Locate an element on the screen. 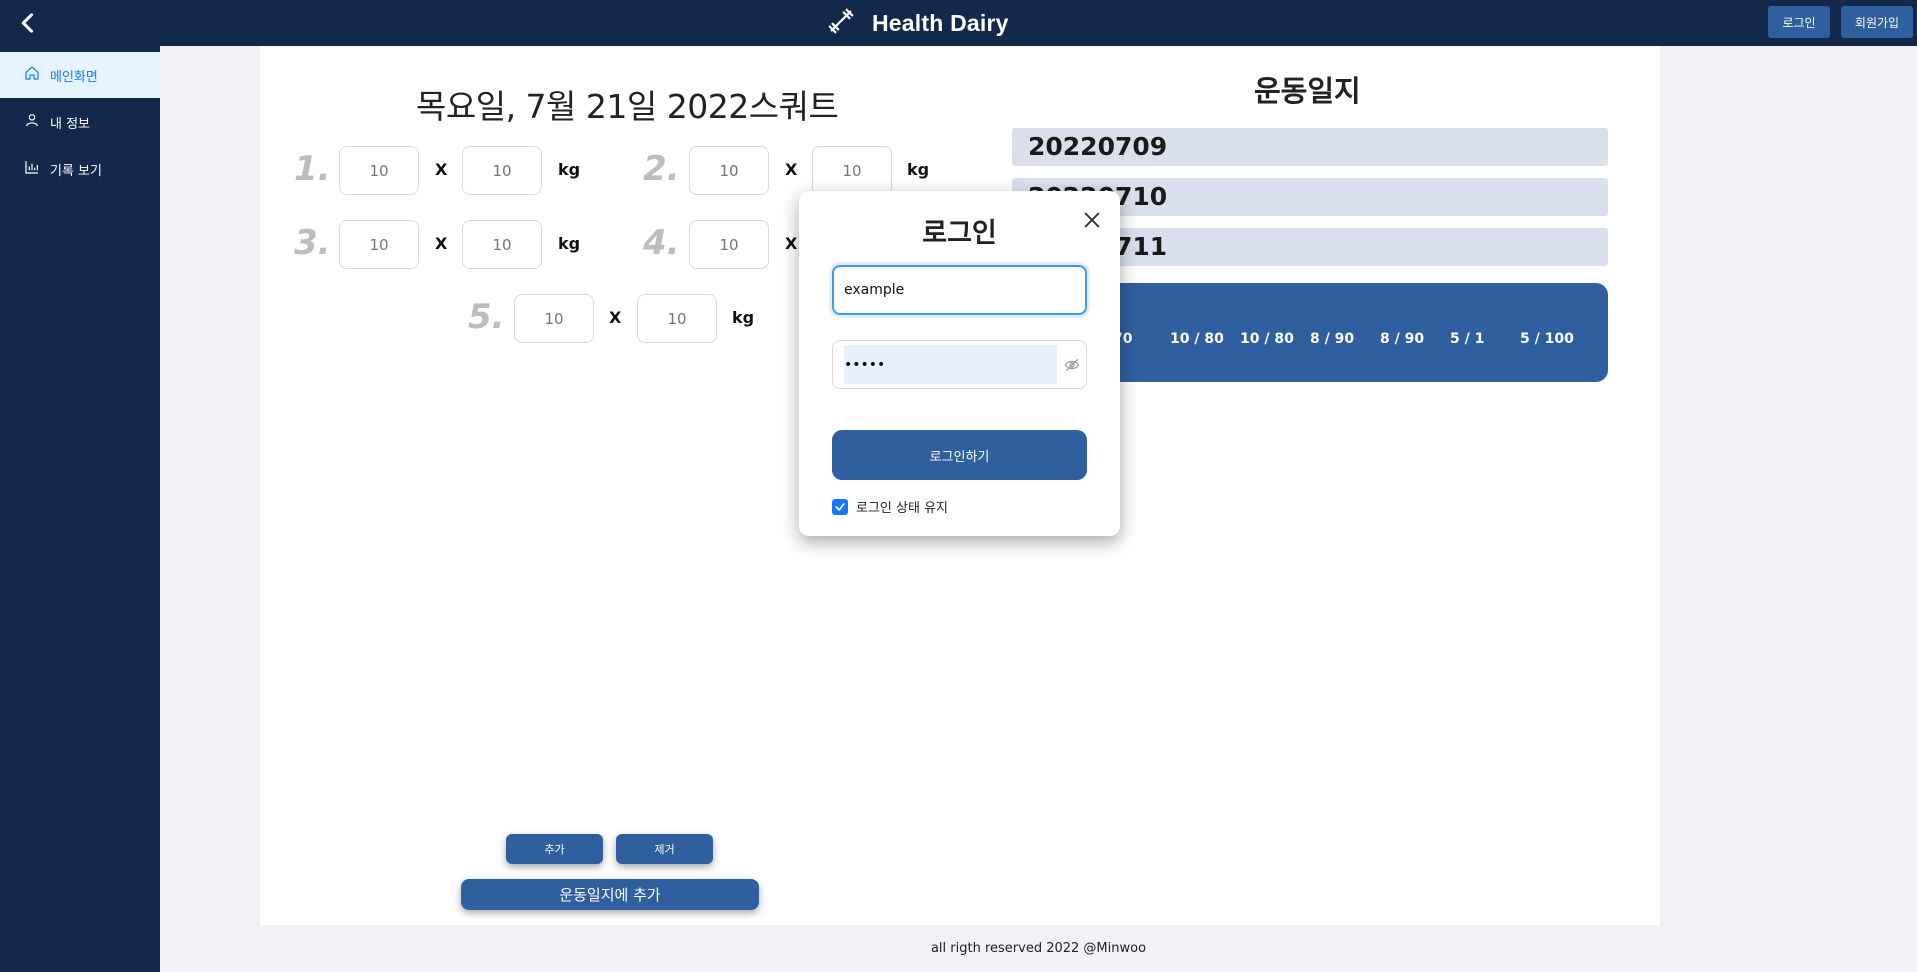  remember-label: 로그인 상태 유지 is located at coordinates (902, 508).